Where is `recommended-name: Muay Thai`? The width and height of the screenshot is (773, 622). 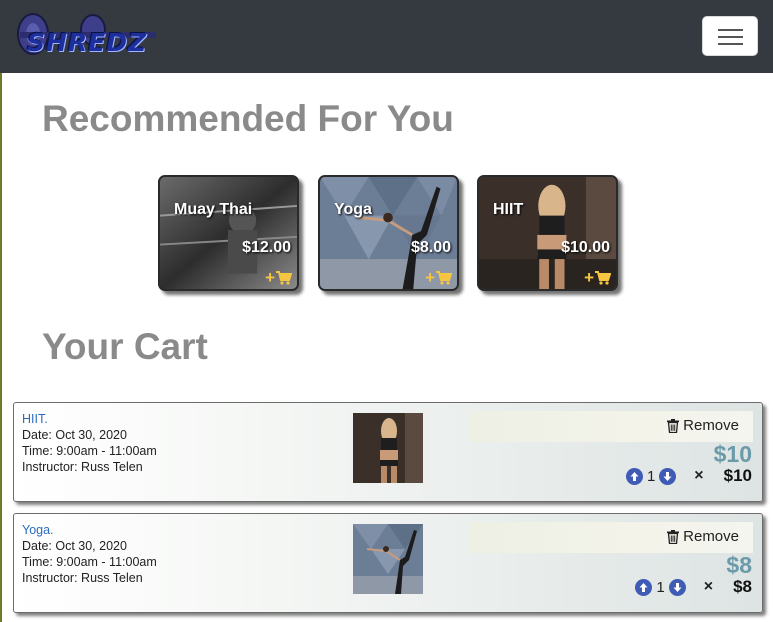 recommended-name: Muay Thai is located at coordinates (213, 209).